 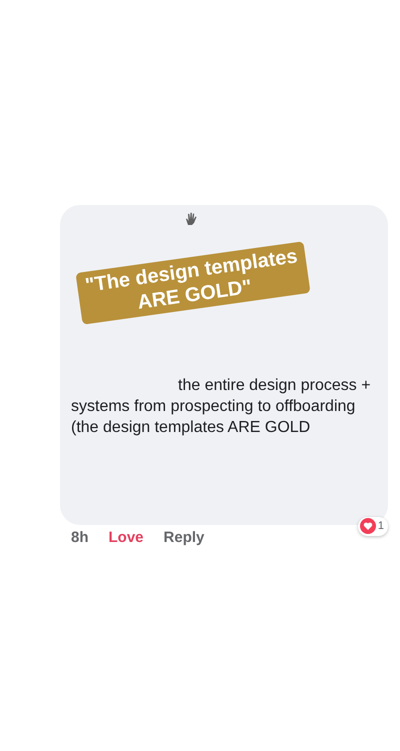 I want to click on comment-text: the entire design process + systems from prospecting to offboarding (the design templates ARE GOLD, so click(x=221, y=407).